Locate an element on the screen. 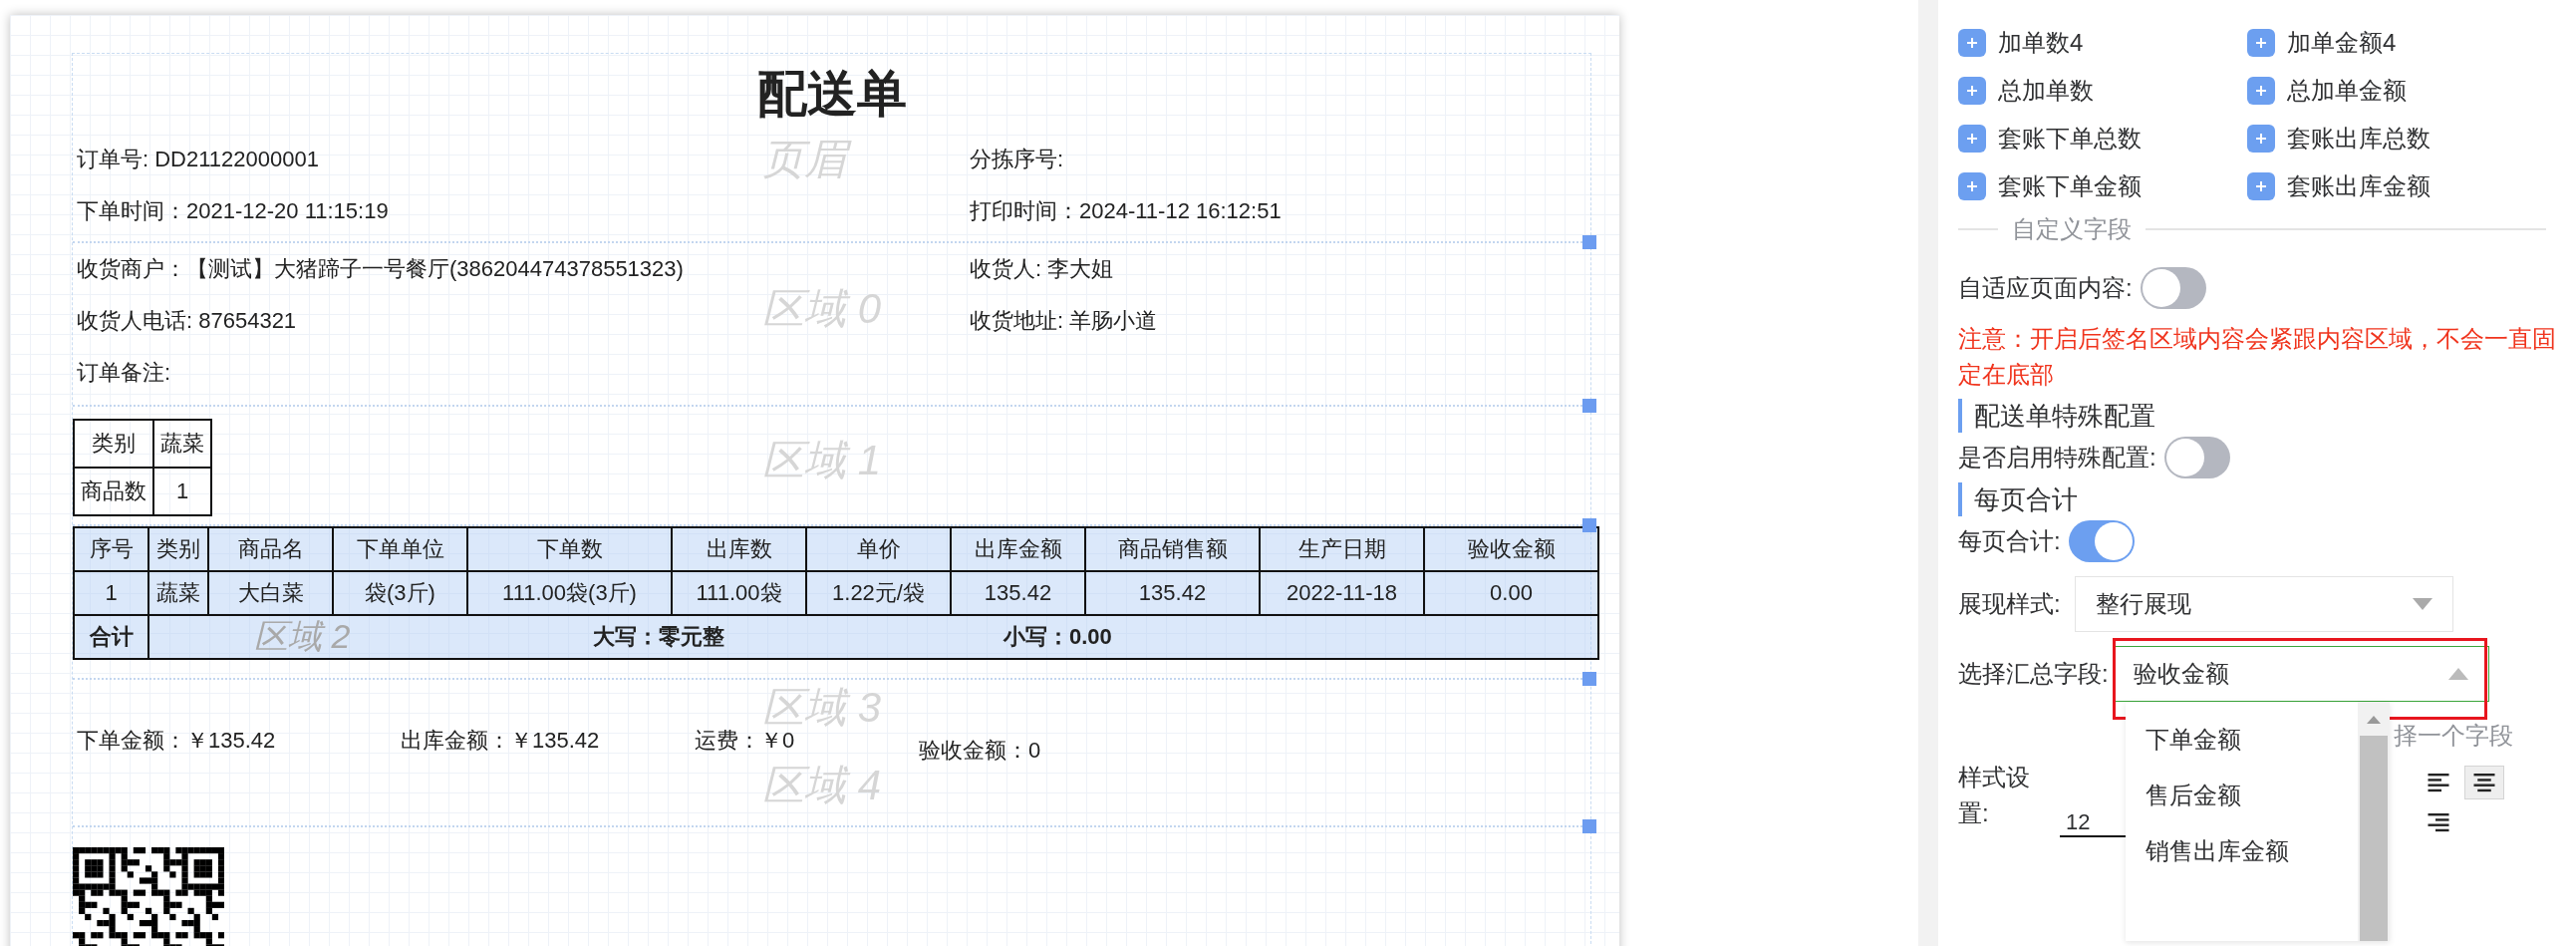 Image resolution: width=2576 pixels, height=946 pixels. amount-text: 下单金额：￥135.42 is located at coordinates (176, 741).